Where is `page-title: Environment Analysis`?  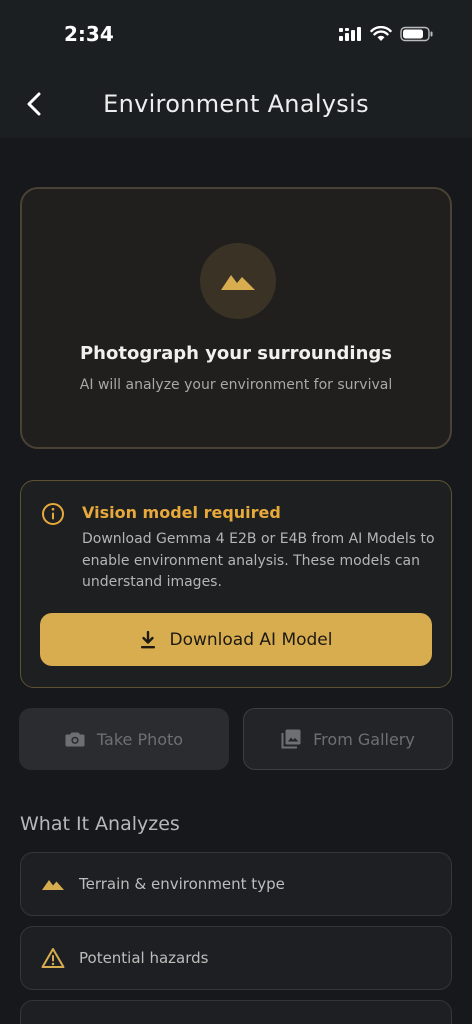 page-title: Environment Analysis is located at coordinates (236, 104).